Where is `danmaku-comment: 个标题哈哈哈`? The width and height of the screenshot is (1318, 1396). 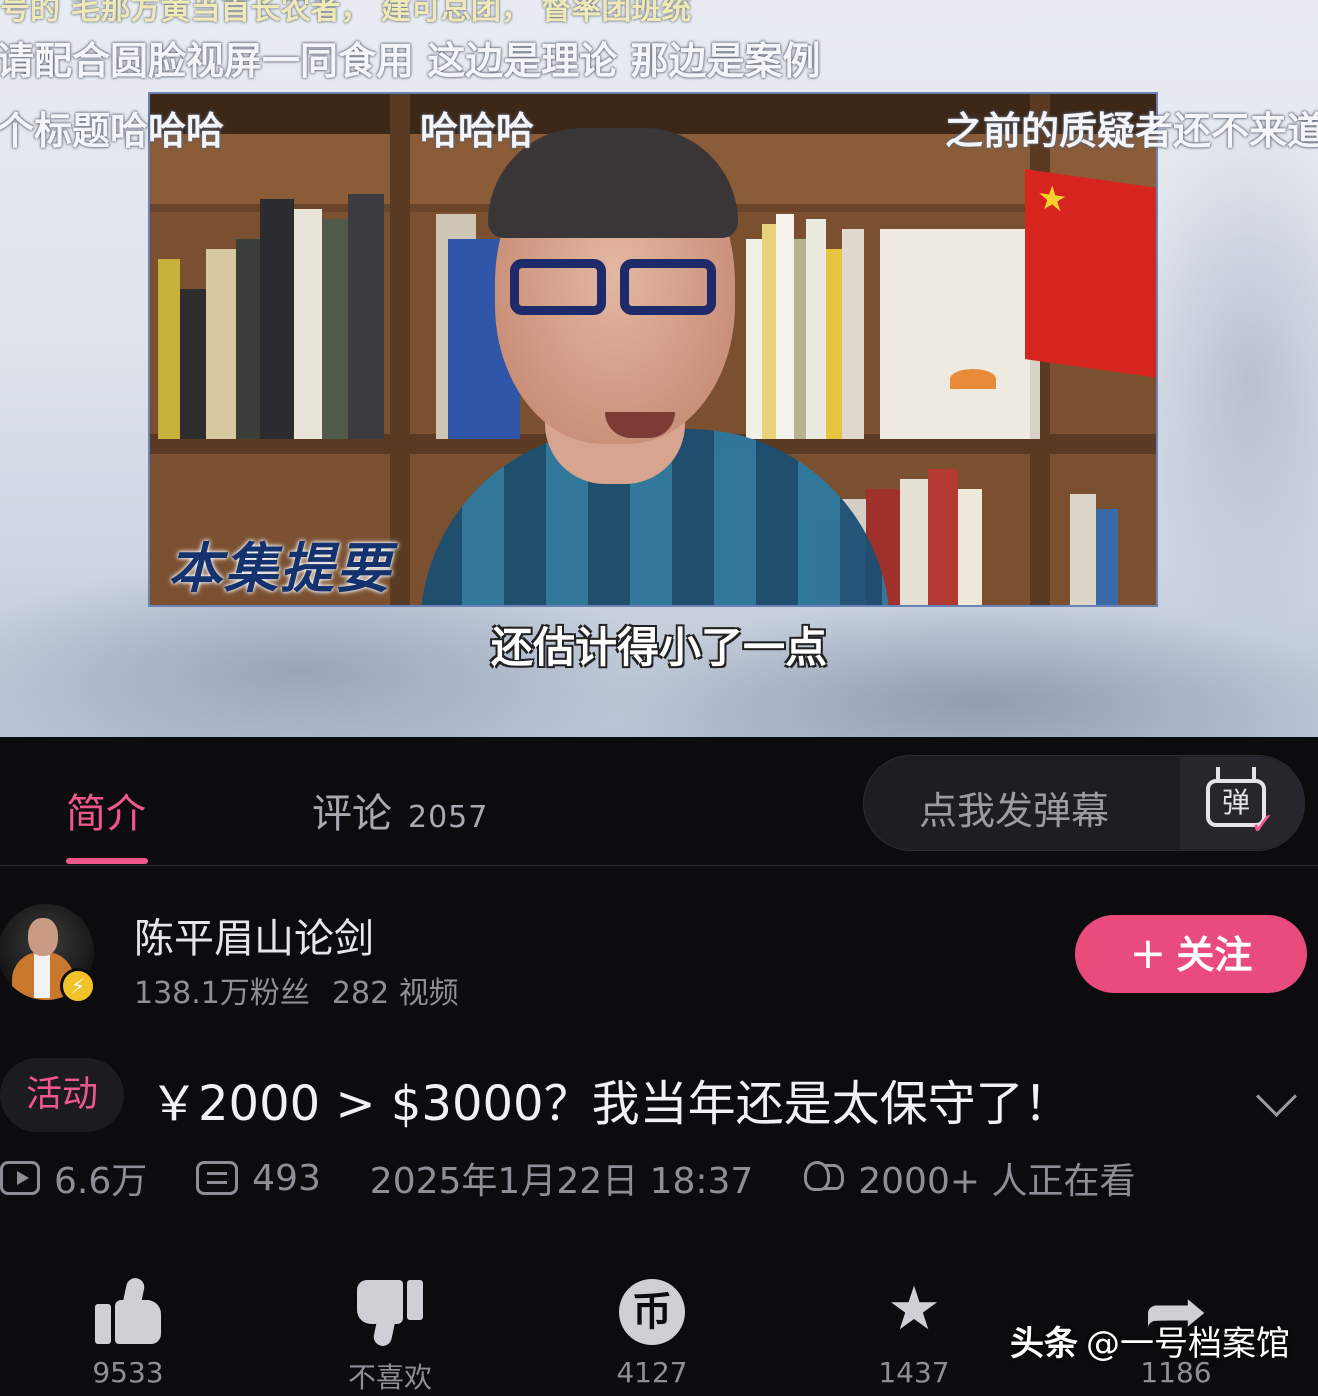 danmaku-comment: 个标题哈哈哈 is located at coordinates (112, 130).